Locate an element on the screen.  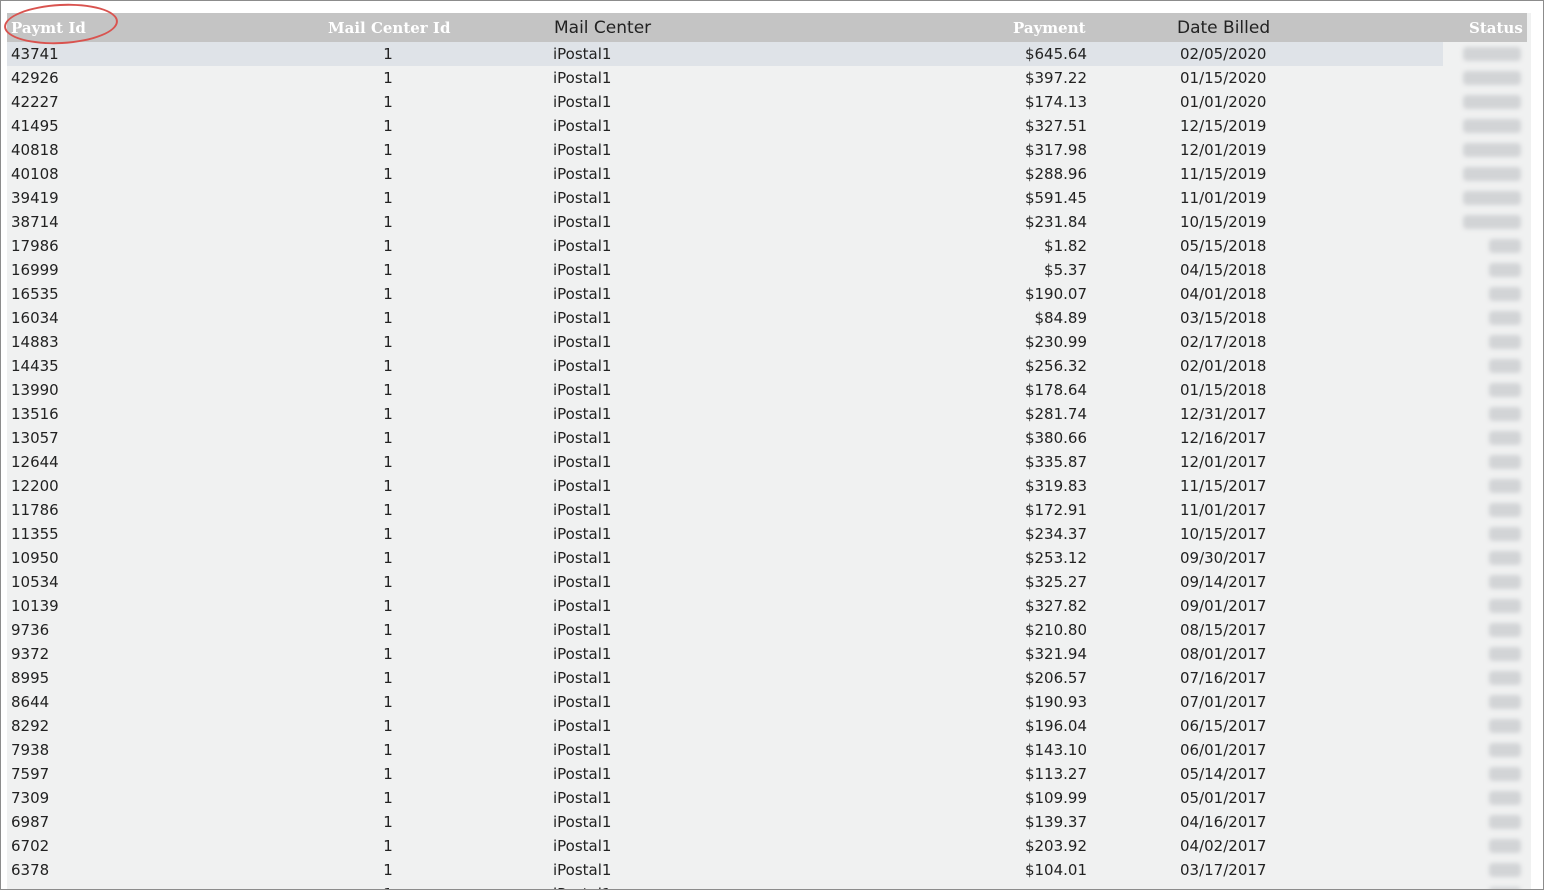
payment-cell: $325.27 is located at coordinates (1055, 582).